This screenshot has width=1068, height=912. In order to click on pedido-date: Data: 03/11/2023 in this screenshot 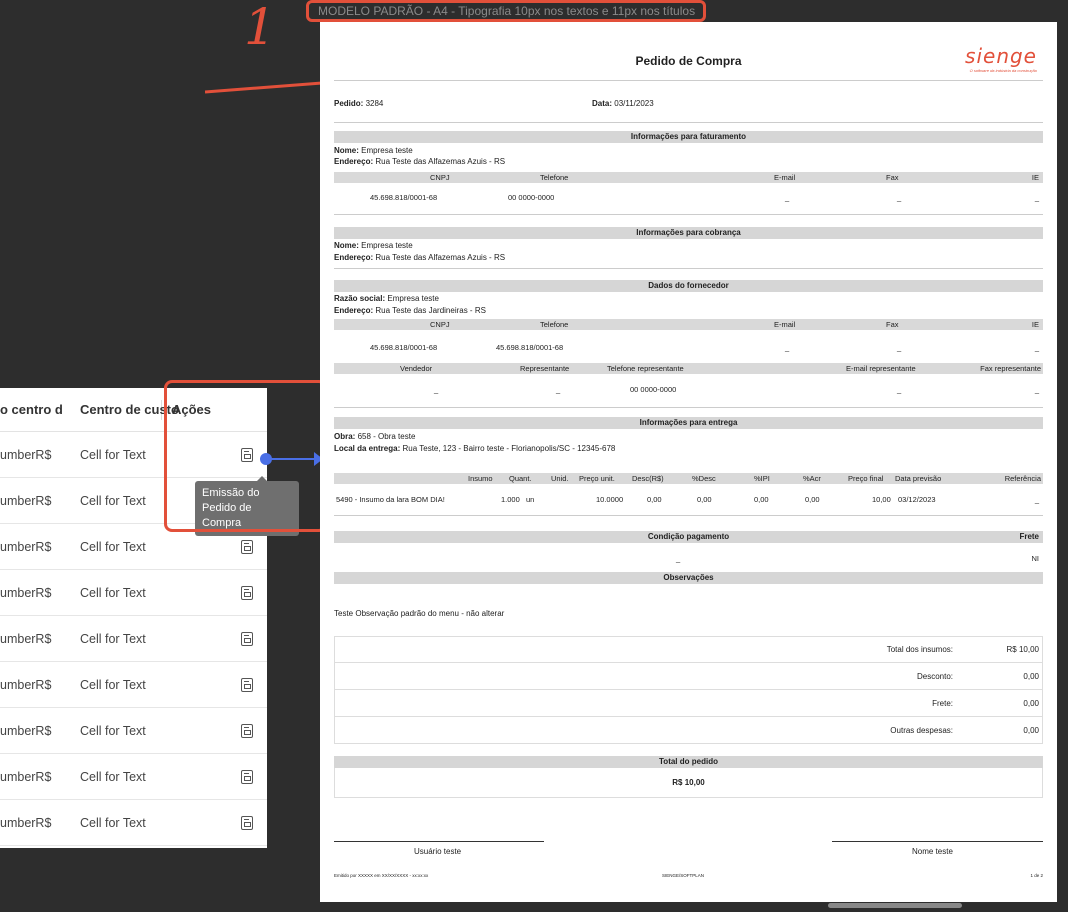, I will do `click(623, 103)`.